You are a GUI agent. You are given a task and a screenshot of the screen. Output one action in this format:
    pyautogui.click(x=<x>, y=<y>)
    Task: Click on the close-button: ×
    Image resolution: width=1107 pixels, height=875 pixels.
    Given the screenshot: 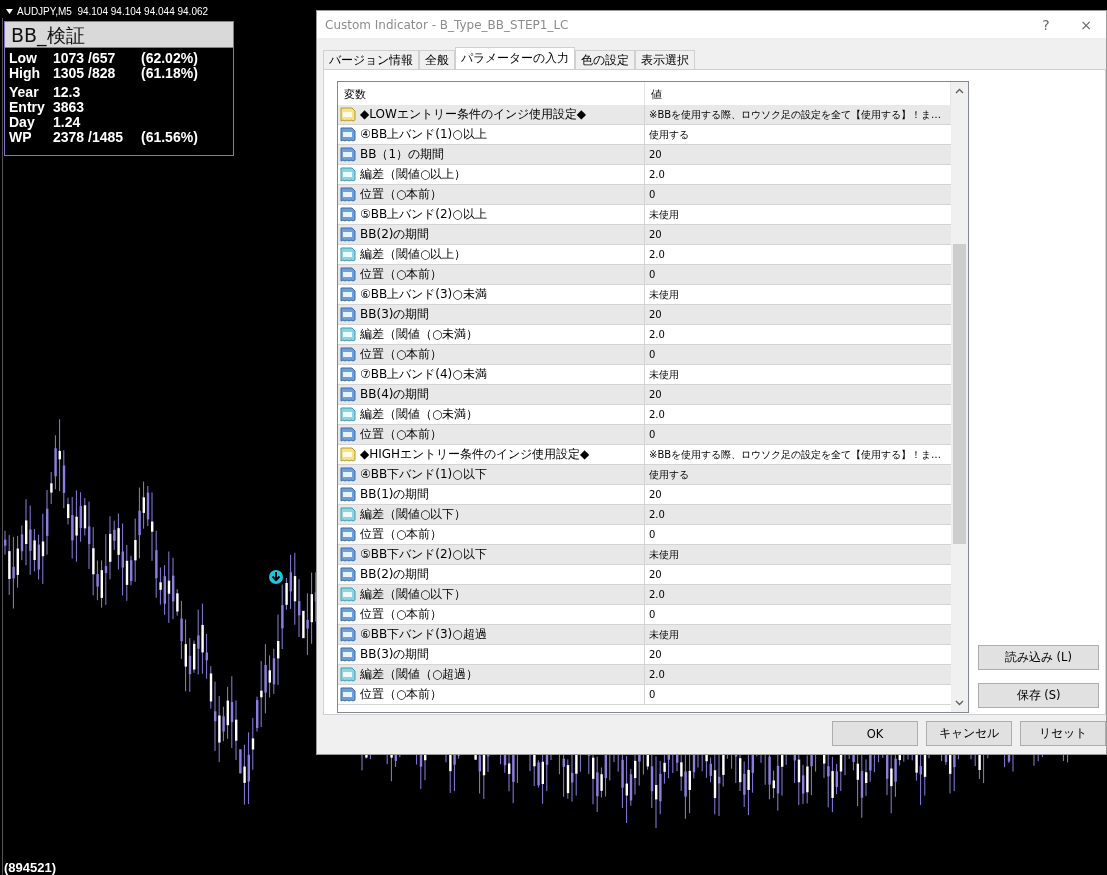 What is the action you would take?
    pyautogui.click(x=1086, y=24)
    